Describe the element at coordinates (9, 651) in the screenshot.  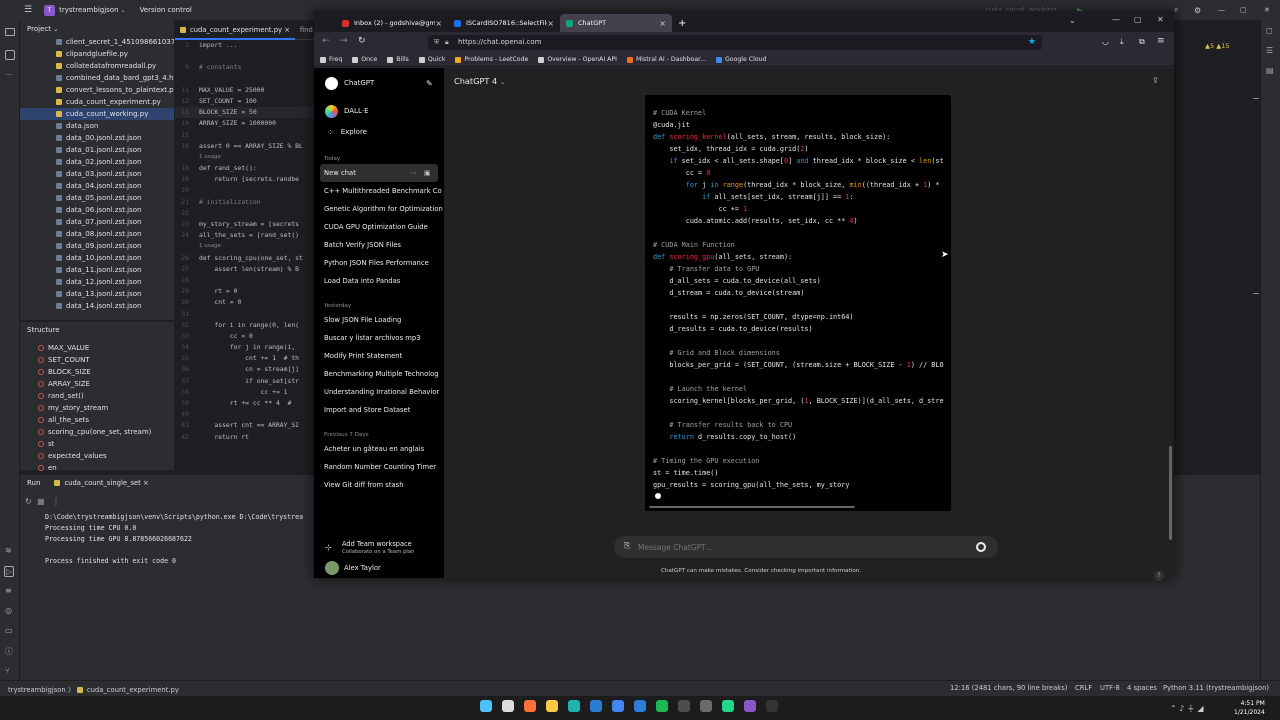
I see `alert-icon: ⓘ` at that location.